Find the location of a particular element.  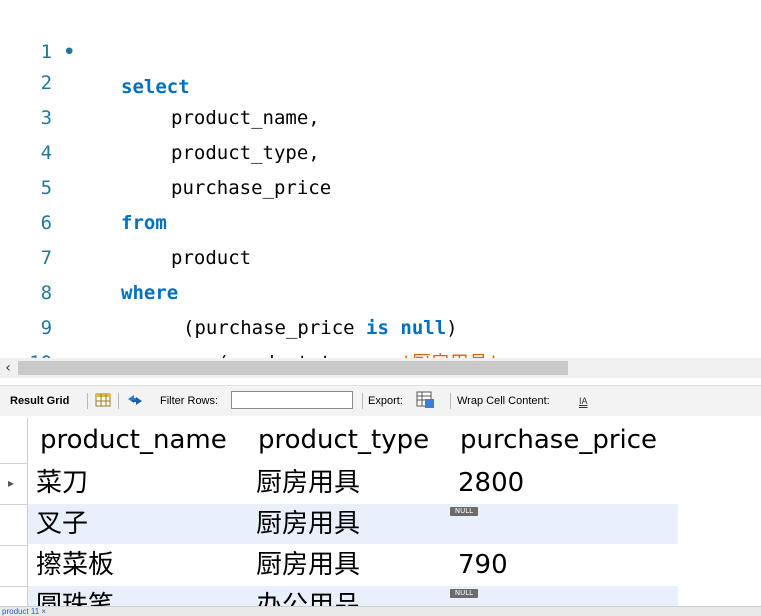

wrap-toggle-icon: IA is located at coordinates (583, 401).